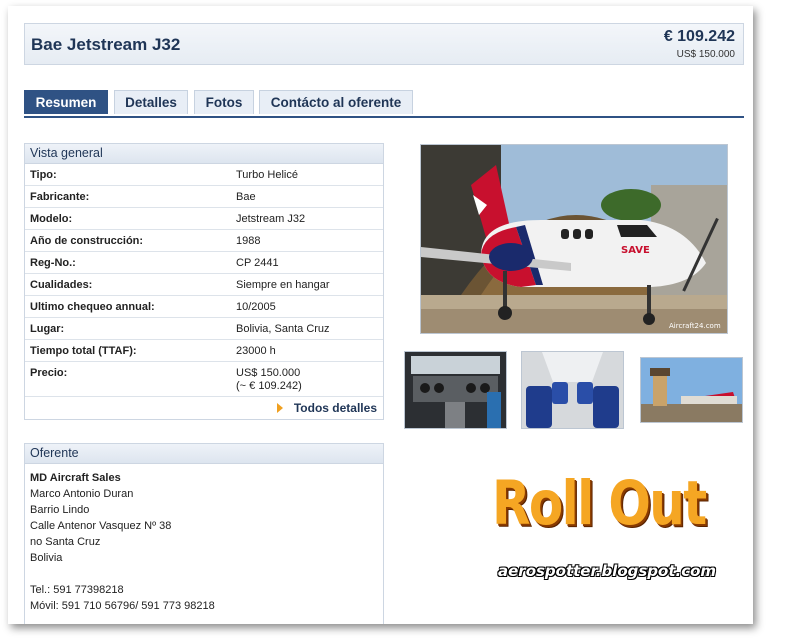  I want to click on spec-value: 10/2005, so click(256, 307).